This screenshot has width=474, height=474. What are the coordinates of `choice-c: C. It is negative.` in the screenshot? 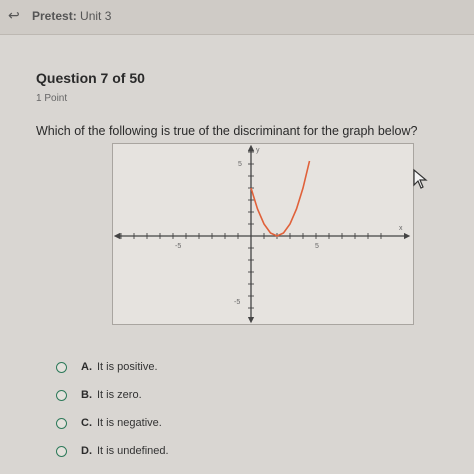 It's located at (156, 423).